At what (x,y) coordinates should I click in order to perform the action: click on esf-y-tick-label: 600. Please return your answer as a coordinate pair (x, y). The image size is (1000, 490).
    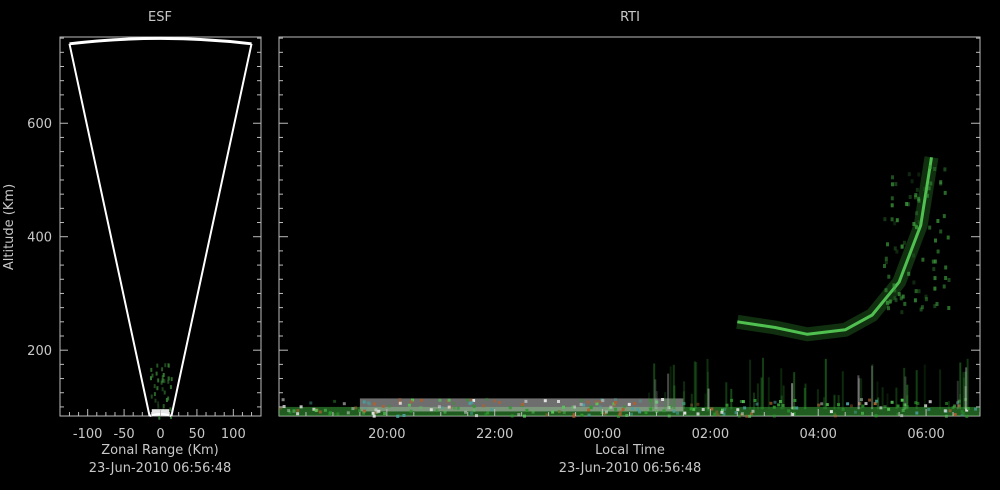
    Looking at the image, I should click on (39, 124).